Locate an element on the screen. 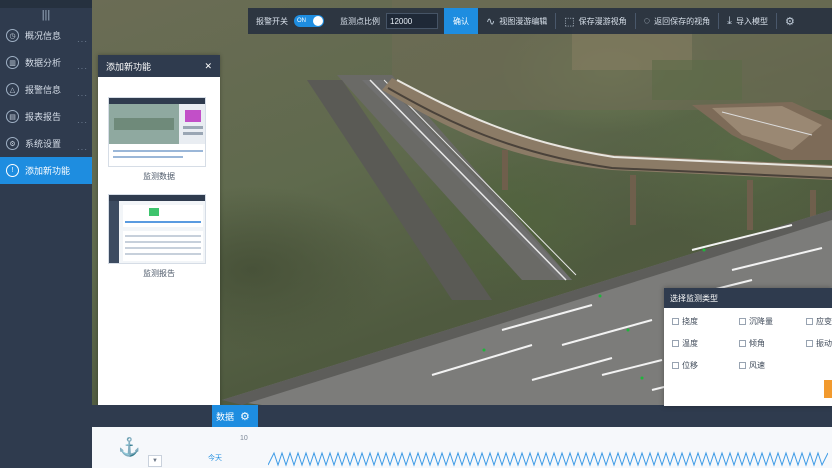  report-thumbnail-icon is located at coordinates (157, 229).